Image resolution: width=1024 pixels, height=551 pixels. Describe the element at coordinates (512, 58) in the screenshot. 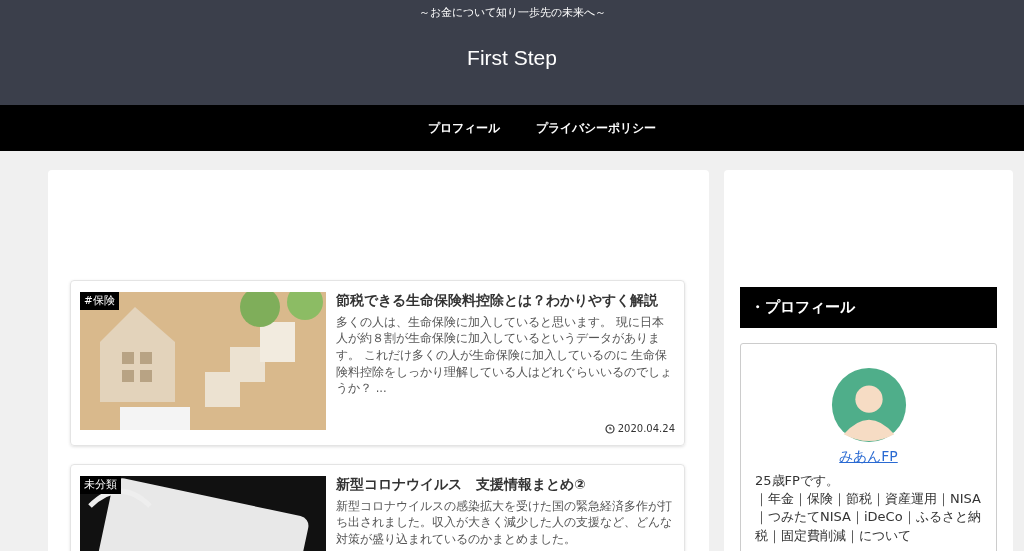

I see `site-title: First Step` at that location.